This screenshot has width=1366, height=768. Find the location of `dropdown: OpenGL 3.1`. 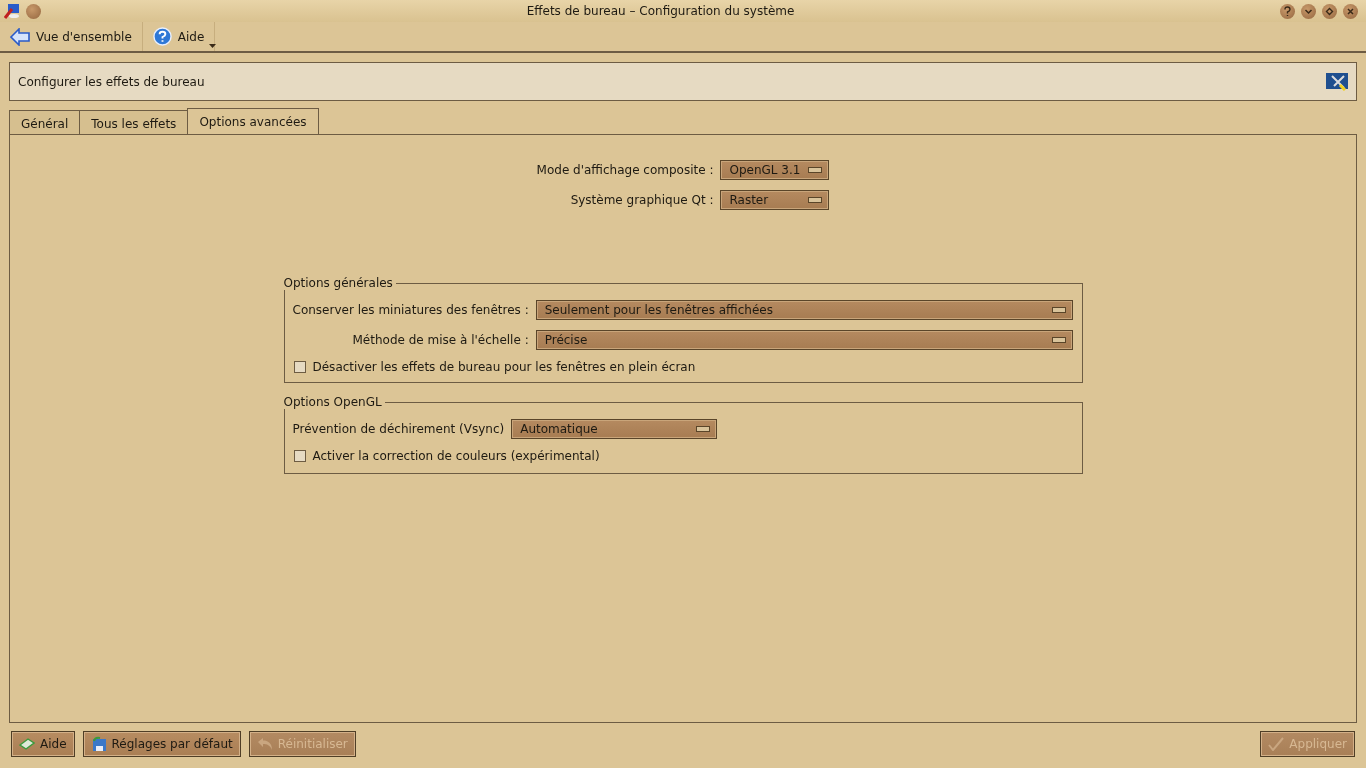

dropdown: OpenGL 3.1 is located at coordinates (775, 170).